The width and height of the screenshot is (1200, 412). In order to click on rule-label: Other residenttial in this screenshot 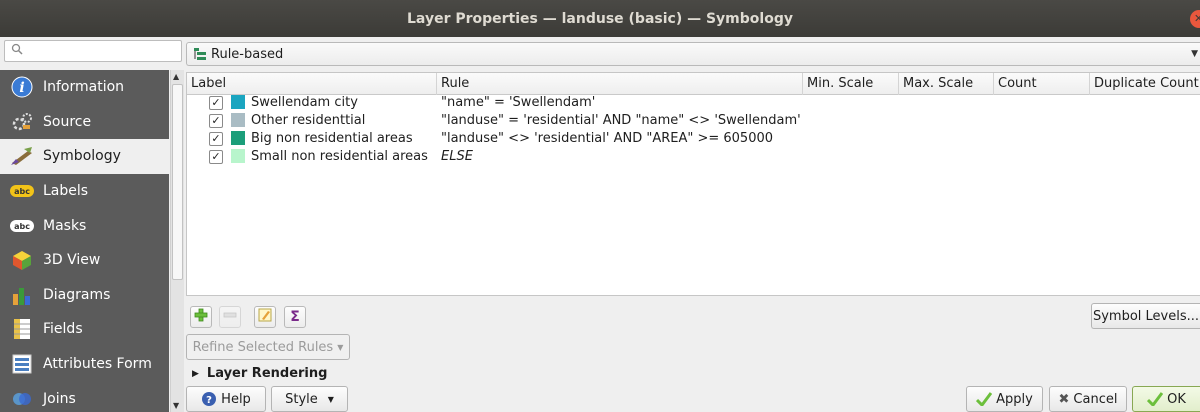, I will do `click(308, 120)`.